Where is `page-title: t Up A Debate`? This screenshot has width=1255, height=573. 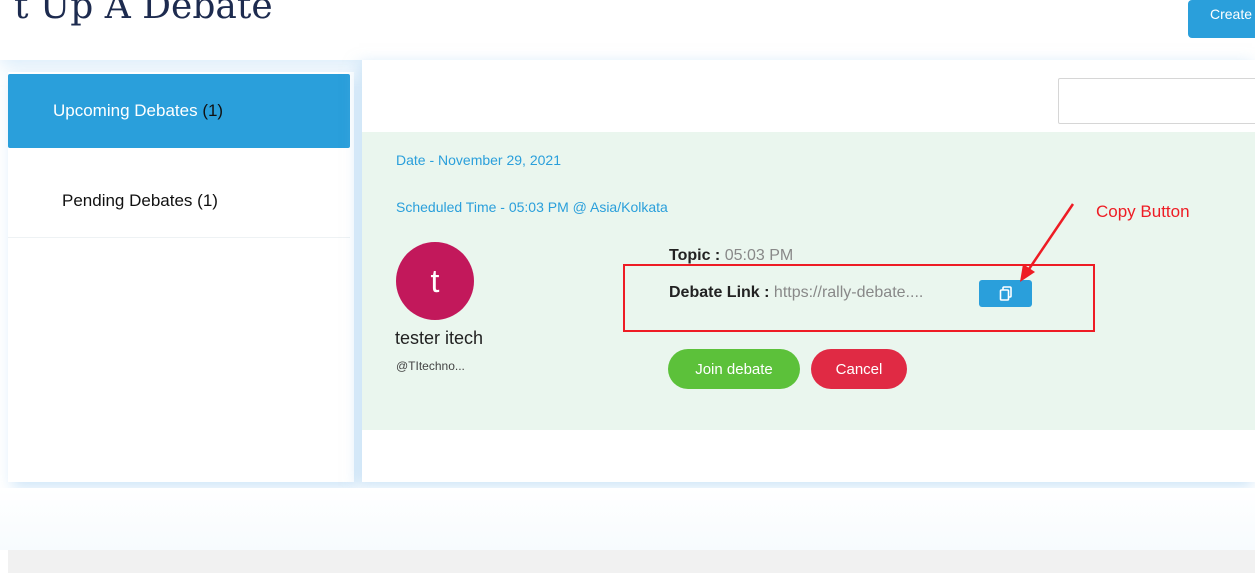
page-title: t Up A Debate is located at coordinates (143, 13).